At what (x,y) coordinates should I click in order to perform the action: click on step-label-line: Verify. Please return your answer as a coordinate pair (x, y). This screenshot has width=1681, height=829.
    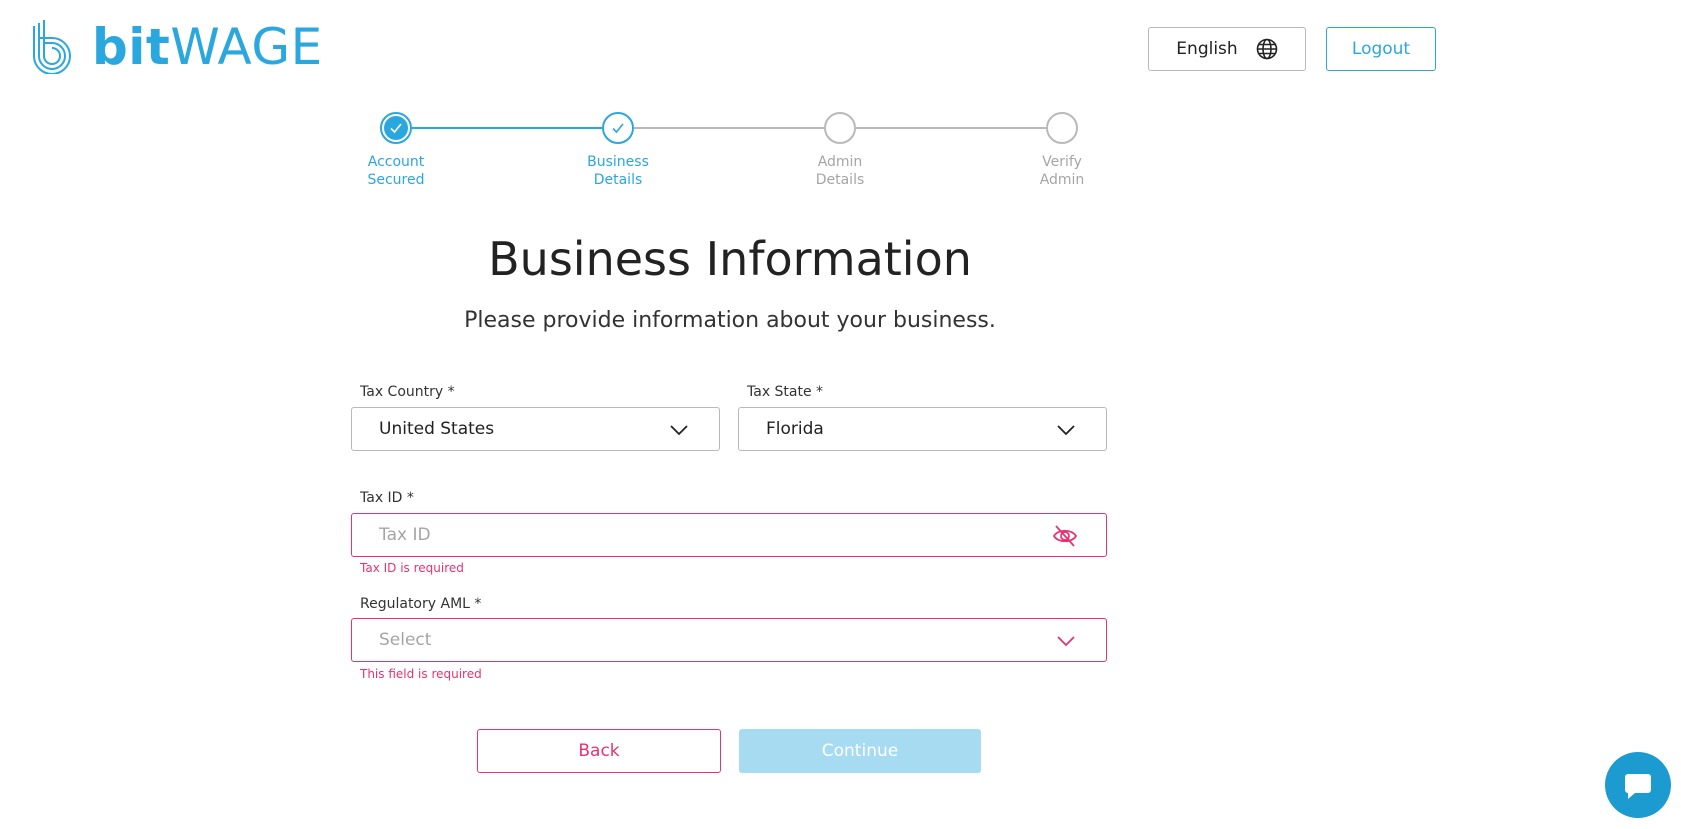
    Looking at the image, I should click on (1062, 162).